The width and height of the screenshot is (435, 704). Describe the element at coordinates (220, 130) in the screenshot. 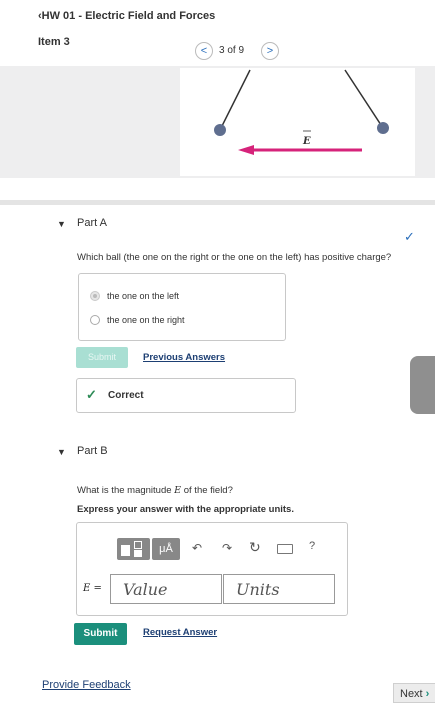

I see `left-ball` at that location.